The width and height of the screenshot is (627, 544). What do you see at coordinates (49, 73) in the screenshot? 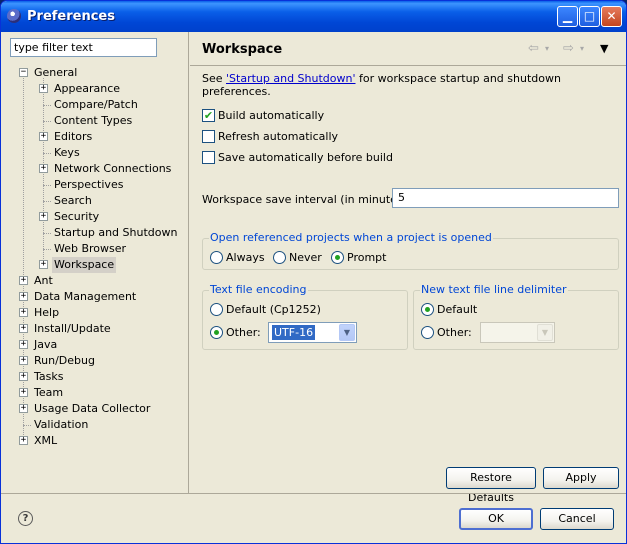
I see `tree-item-general: − General` at bounding box center [49, 73].